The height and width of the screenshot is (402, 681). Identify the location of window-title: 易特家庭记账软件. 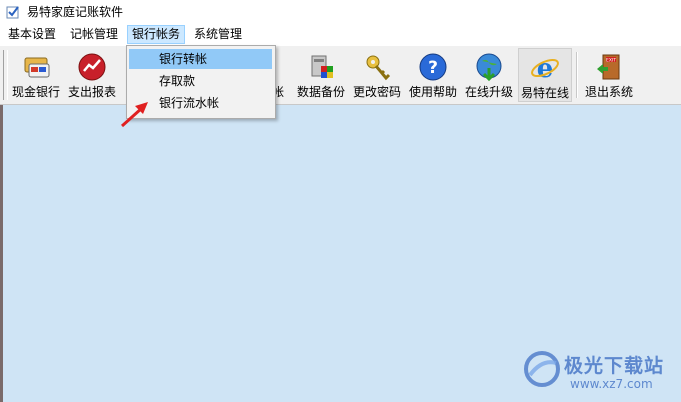
(75, 12).